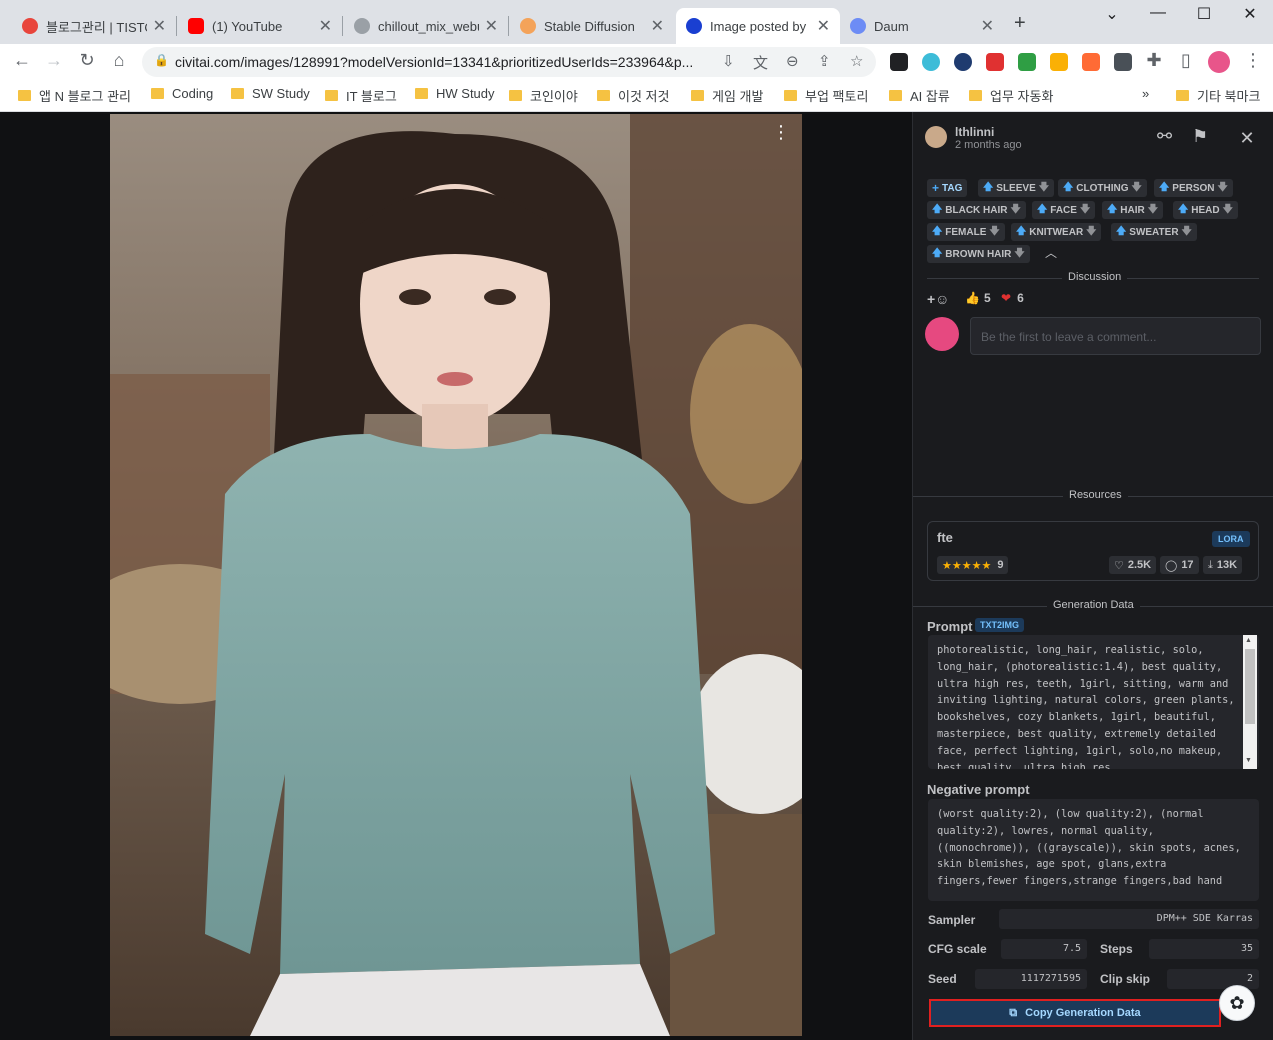  I want to click on back-button: ←, so click(22, 60).